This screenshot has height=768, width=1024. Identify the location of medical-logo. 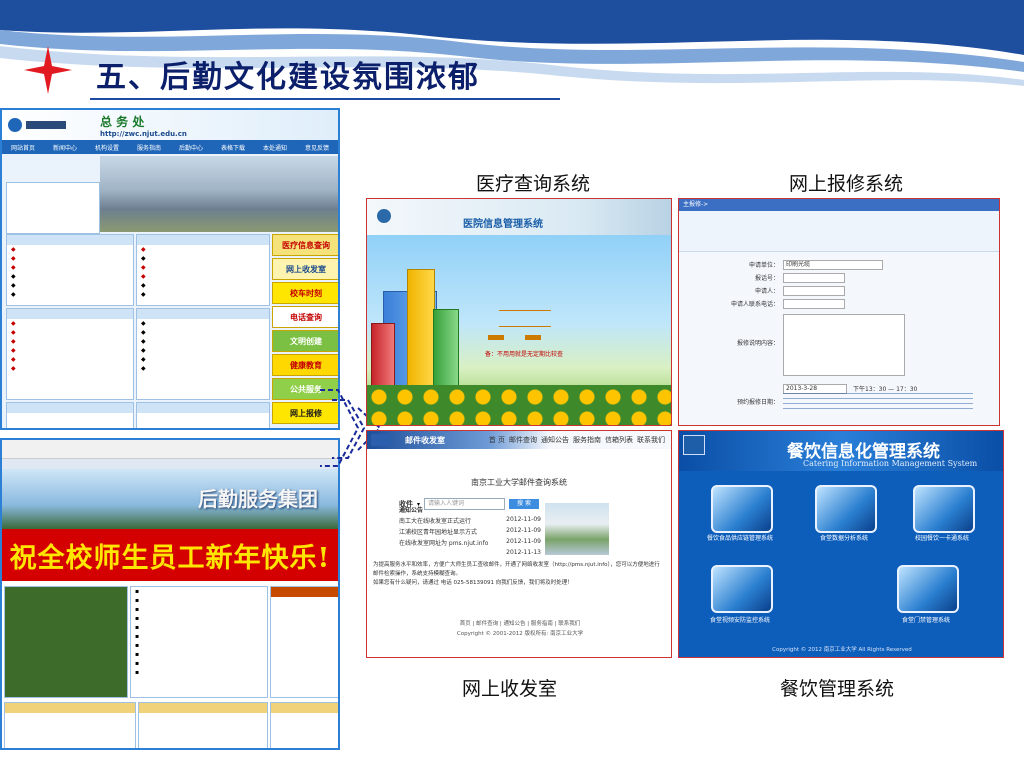
(384, 216).